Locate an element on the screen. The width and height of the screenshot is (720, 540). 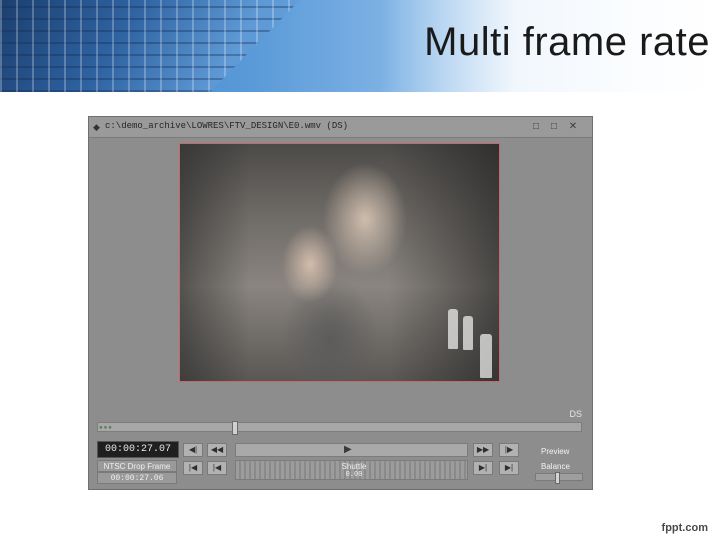
fast-forward-button: ▶▶ is located at coordinates (483, 450).